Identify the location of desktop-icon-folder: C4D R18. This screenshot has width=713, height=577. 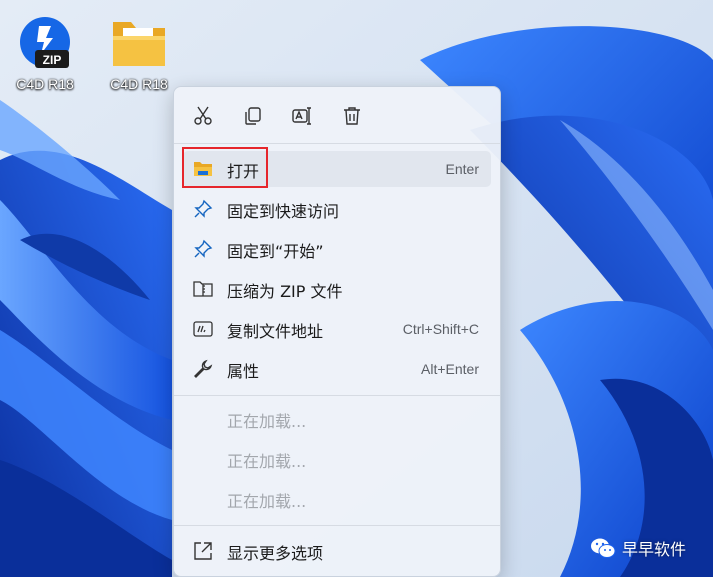
(139, 53).